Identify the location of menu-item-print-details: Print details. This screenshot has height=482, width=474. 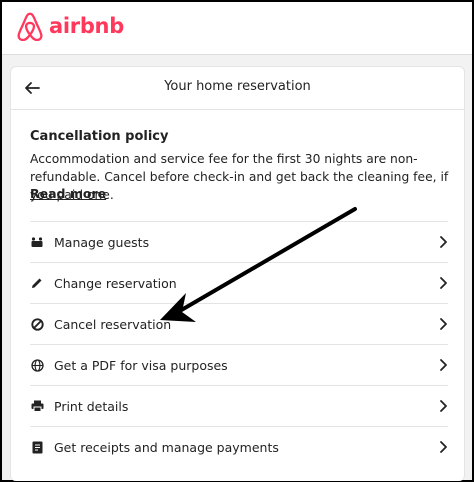
(239, 405).